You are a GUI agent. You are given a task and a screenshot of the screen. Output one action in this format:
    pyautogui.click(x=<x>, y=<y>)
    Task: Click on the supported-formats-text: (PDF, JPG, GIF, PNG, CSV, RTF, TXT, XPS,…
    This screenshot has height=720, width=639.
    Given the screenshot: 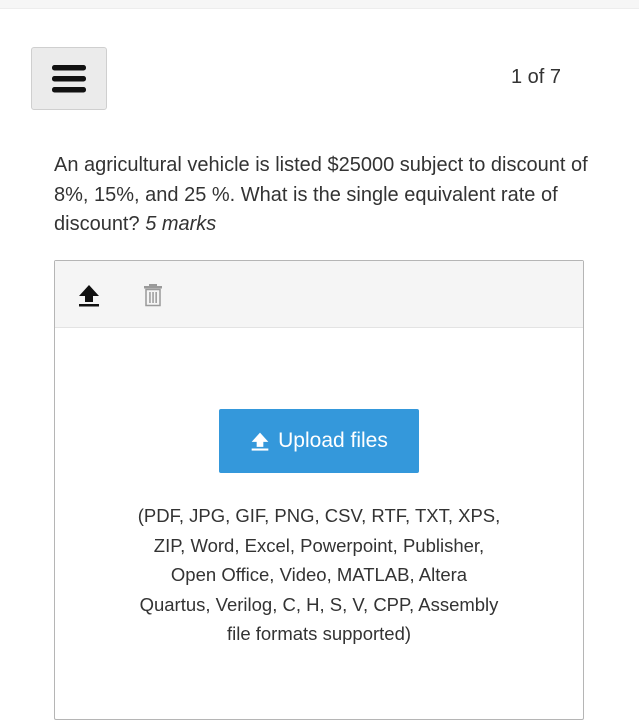 What is the action you would take?
    pyautogui.click(x=319, y=575)
    